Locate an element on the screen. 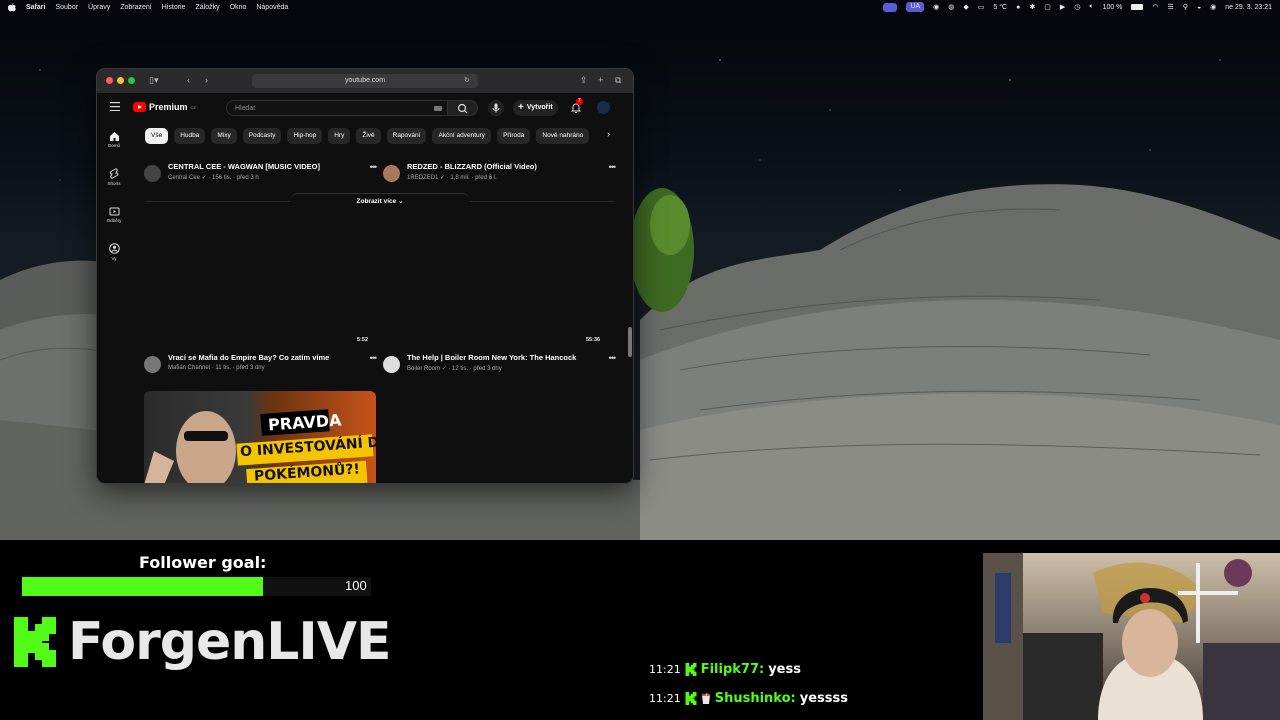  timer-icon: ◷ is located at coordinates (1077, 7).